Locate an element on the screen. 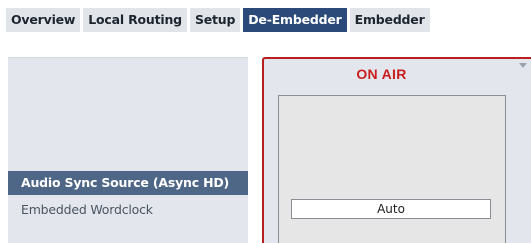 The width and height of the screenshot is (531, 243). list-item-embedded-wordclock: Embedded Wordclock is located at coordinates (128, 210).